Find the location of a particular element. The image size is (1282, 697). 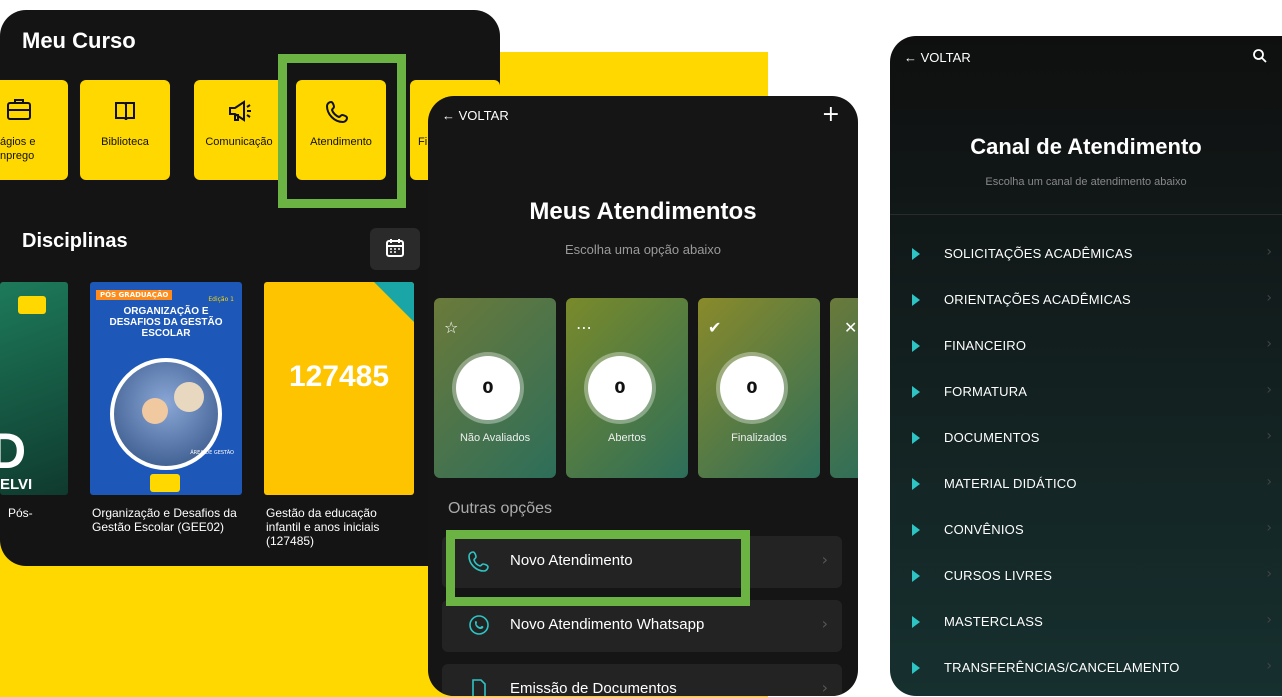

area-label: ÁREA DE GESTÃO is located at coordinates (212, 453).